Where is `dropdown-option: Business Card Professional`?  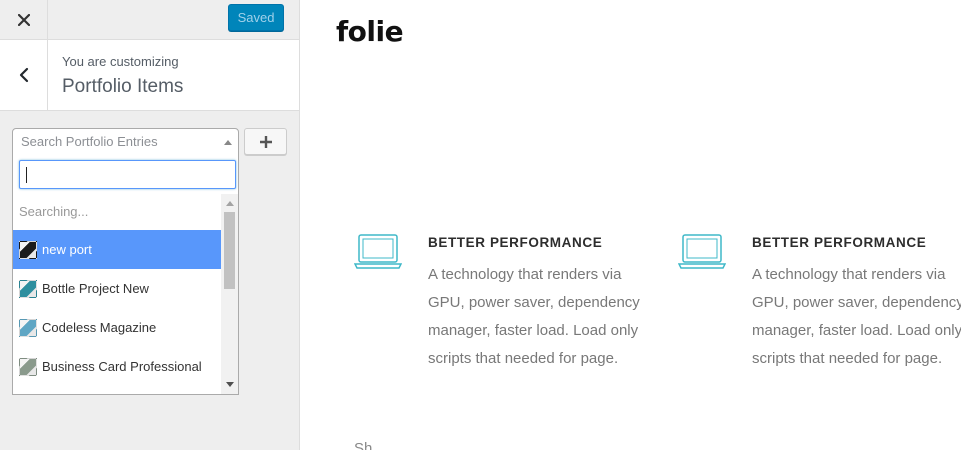
dropdown-option: Business Card Professional is located at coordinates (117, 366).